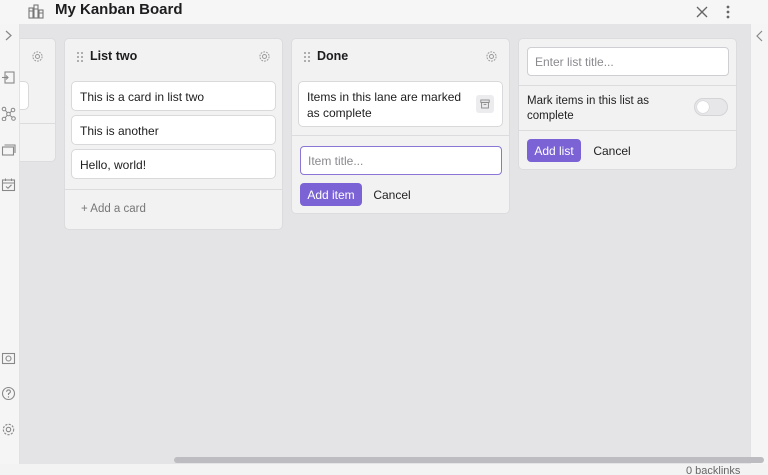 This screenshot has height=475, width=768. Describe the element at coordinates (703, 107) in the screenshot. I see `toggle-knob` at that location.